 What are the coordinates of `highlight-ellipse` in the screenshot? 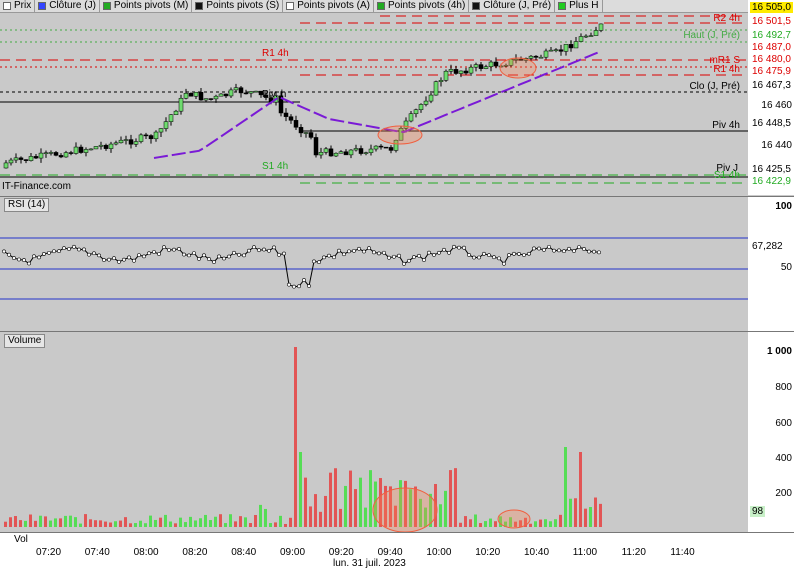 It's located at (514, 519).